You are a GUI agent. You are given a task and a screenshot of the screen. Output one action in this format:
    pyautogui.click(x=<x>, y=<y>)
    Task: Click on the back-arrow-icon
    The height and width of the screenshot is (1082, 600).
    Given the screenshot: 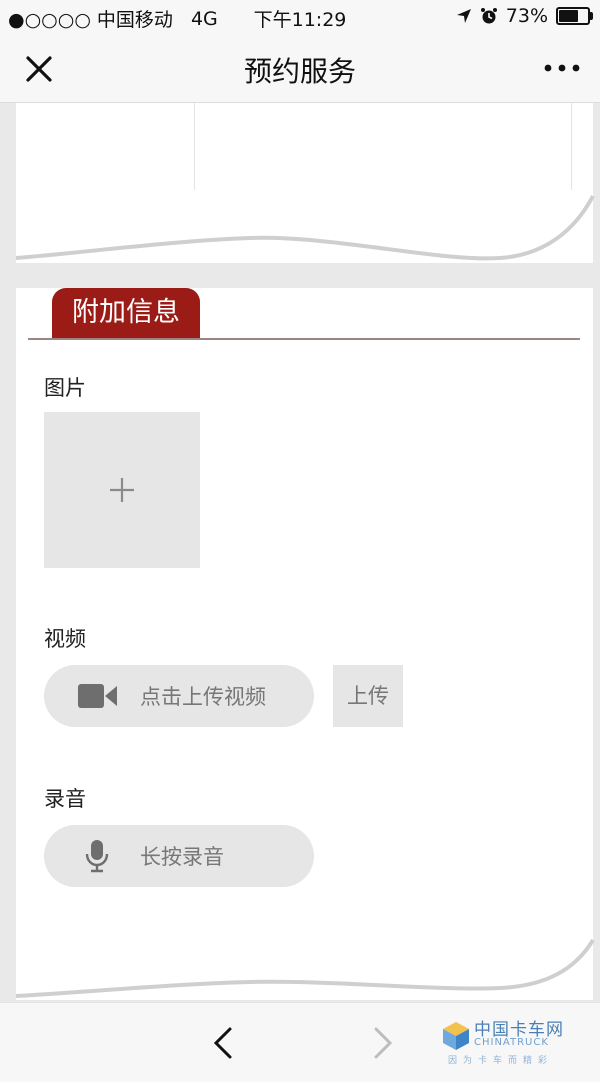 What is the action you would take?
    pyautogui.click(x=223, y=1043)
    